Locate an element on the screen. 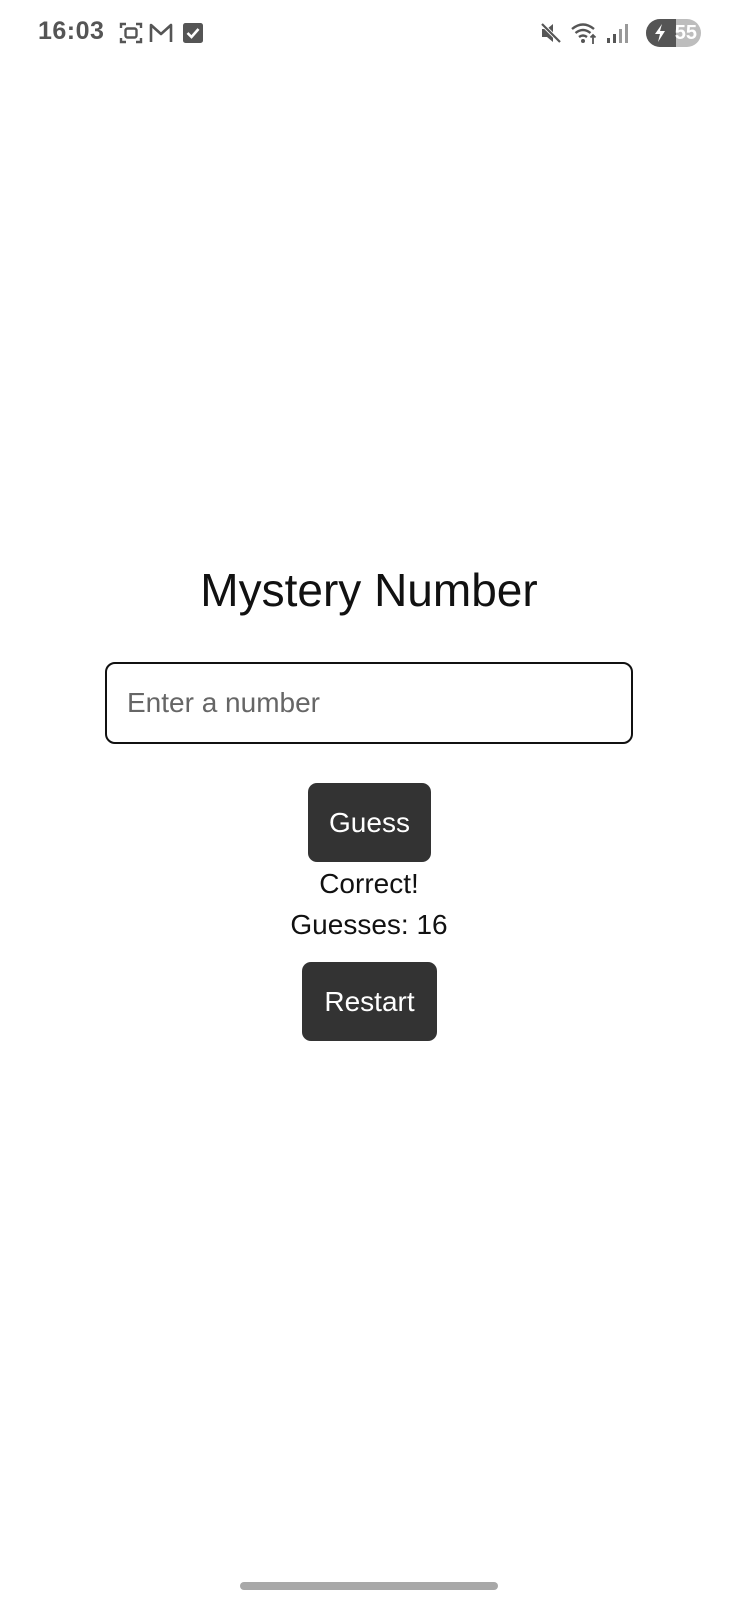 The image size is (738, 1600). status-bar: 16:03 55 is located at coordinates (369, 33).